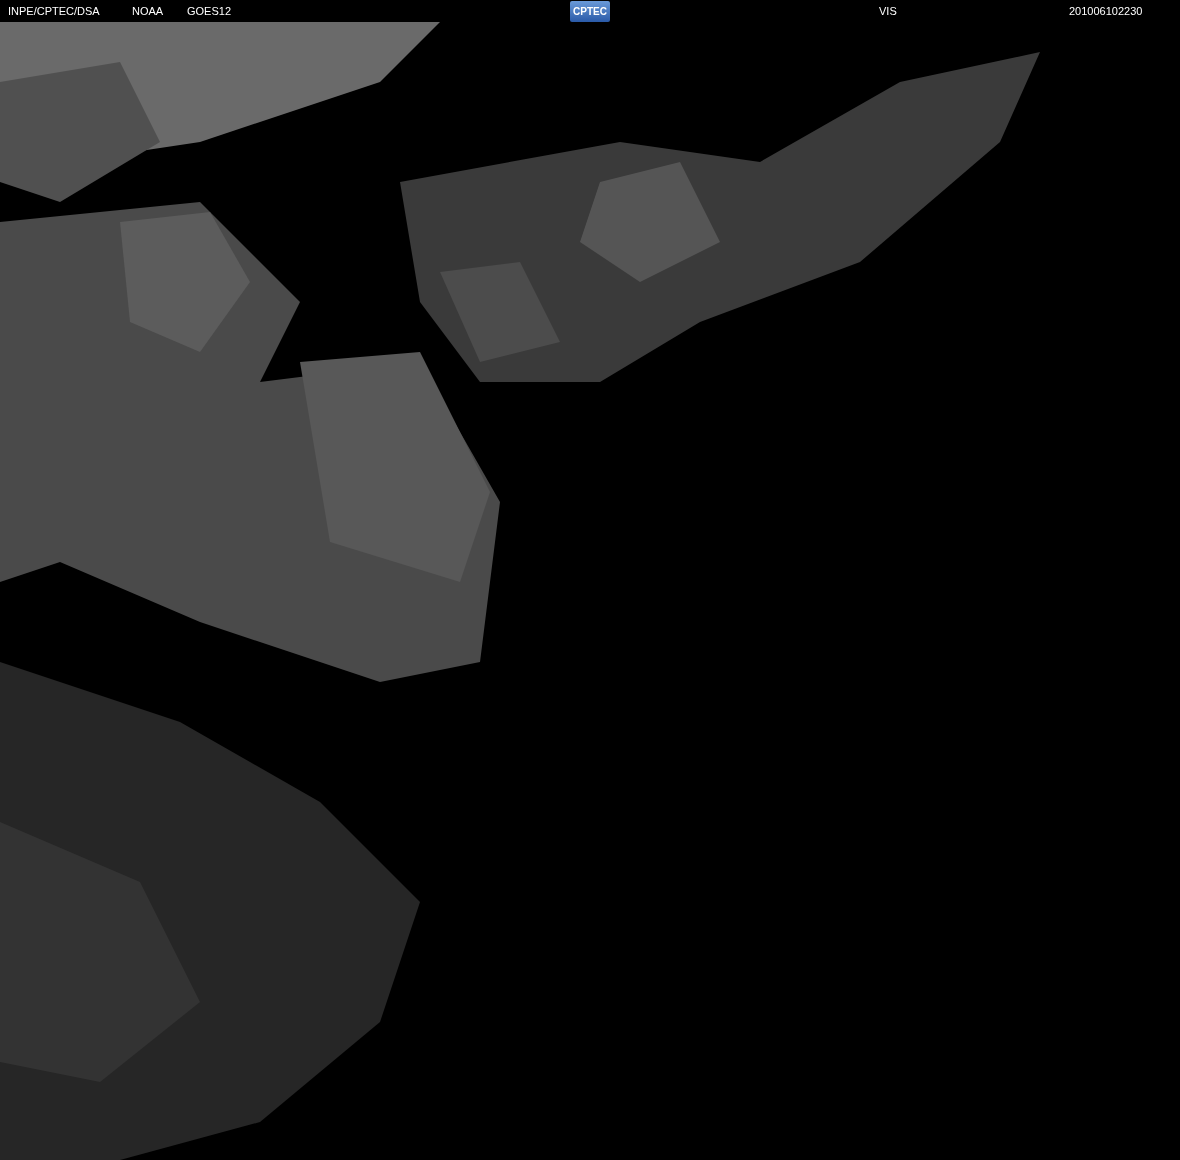 The width and height of the screenshot is (1180, 1160). I want to click on timestamp: 201006102230, so click(1106, 11).